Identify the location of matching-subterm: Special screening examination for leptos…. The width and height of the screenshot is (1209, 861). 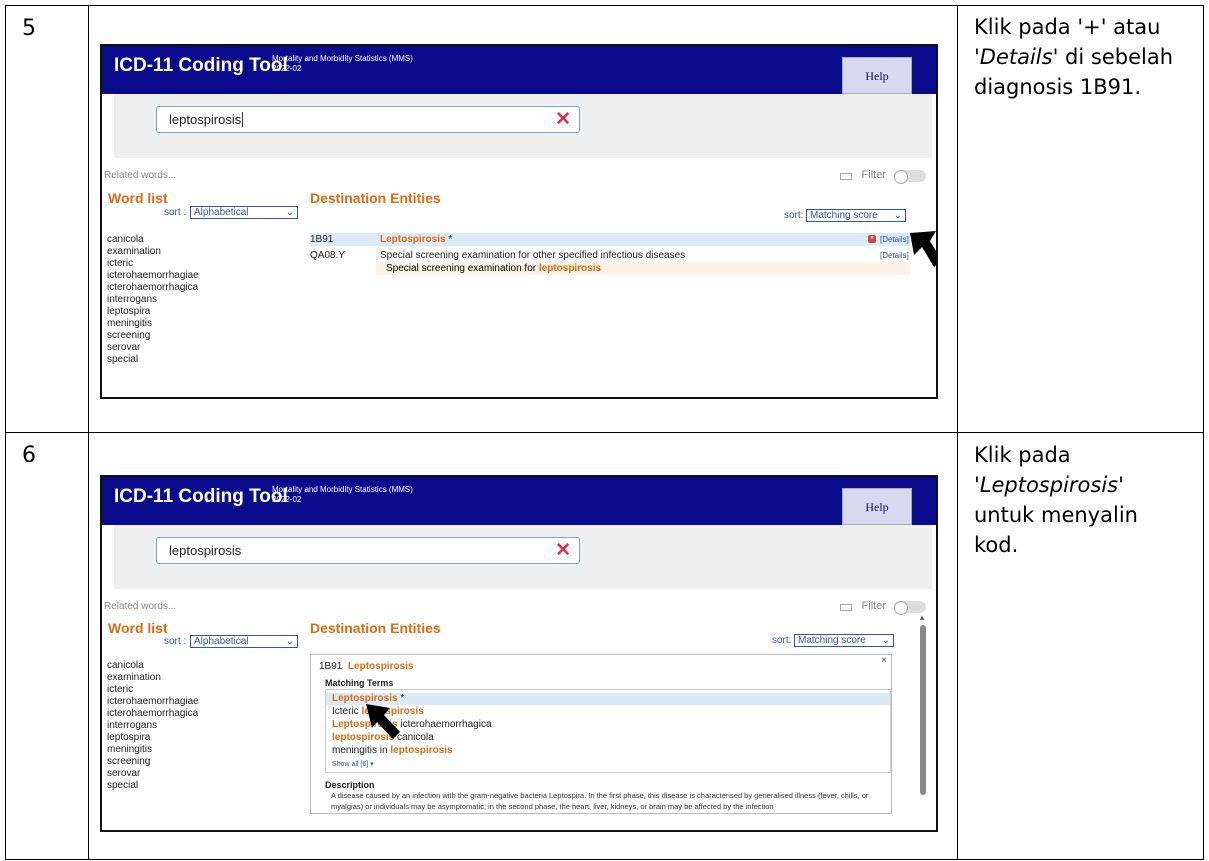
(643, 268).